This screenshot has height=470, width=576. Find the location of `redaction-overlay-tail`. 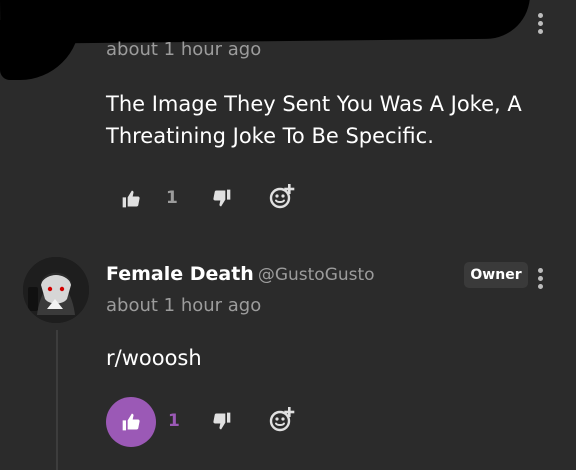

redaction-overlay-tail is located at coordinates (40, 50).